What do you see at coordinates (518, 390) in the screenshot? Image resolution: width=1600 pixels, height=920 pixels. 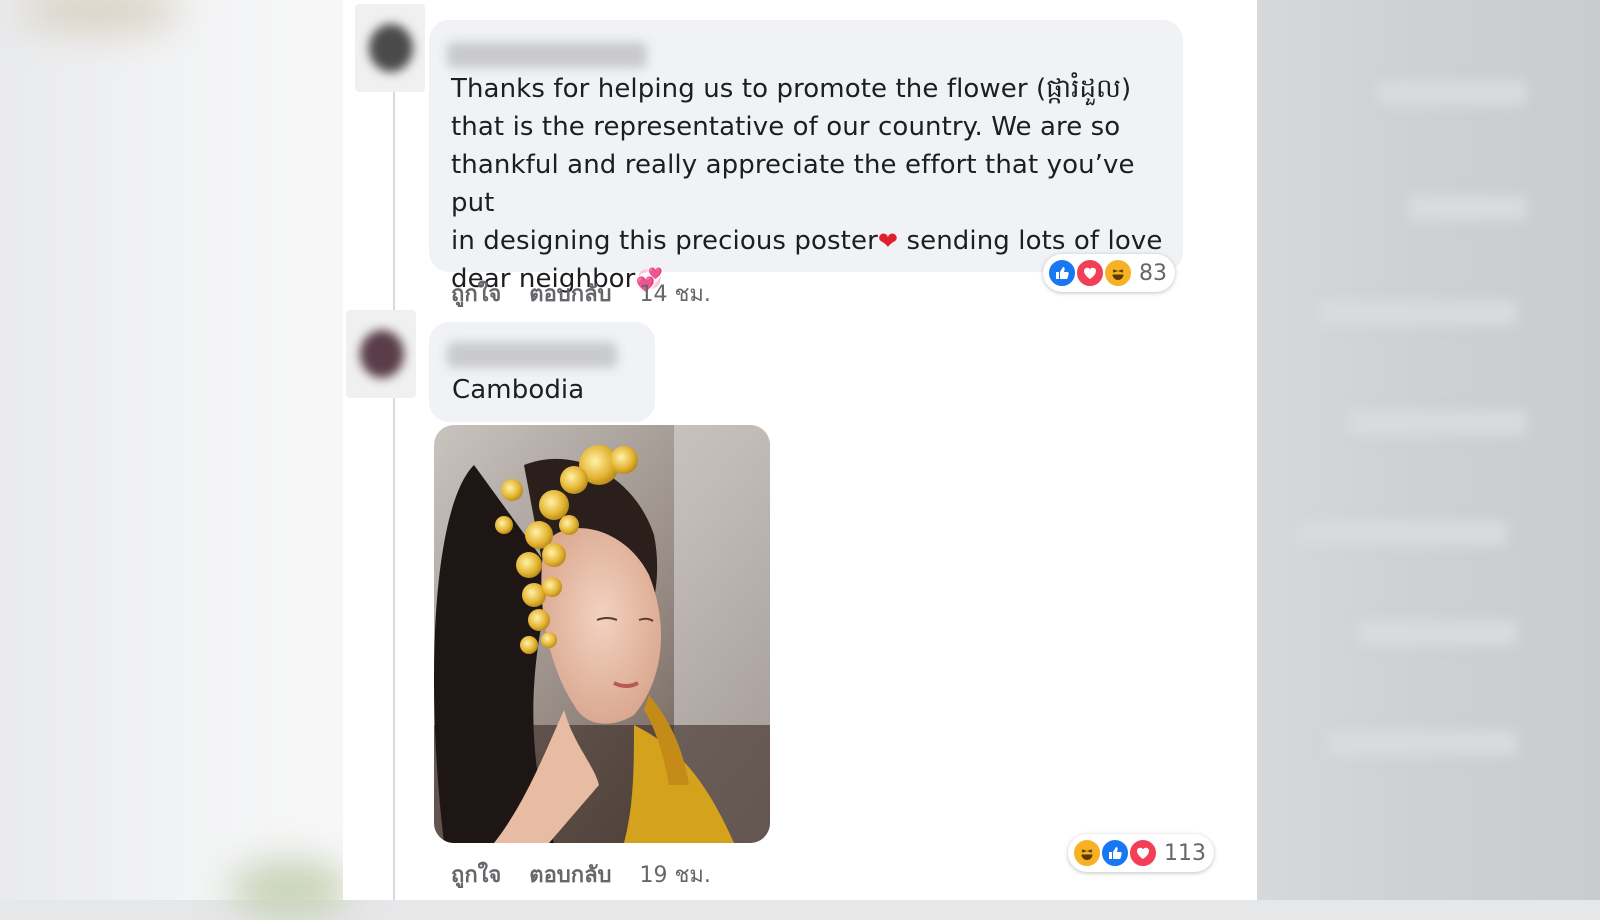 I see `comment-text-cambodia: Cambodia` at bounding box center [518, 390].